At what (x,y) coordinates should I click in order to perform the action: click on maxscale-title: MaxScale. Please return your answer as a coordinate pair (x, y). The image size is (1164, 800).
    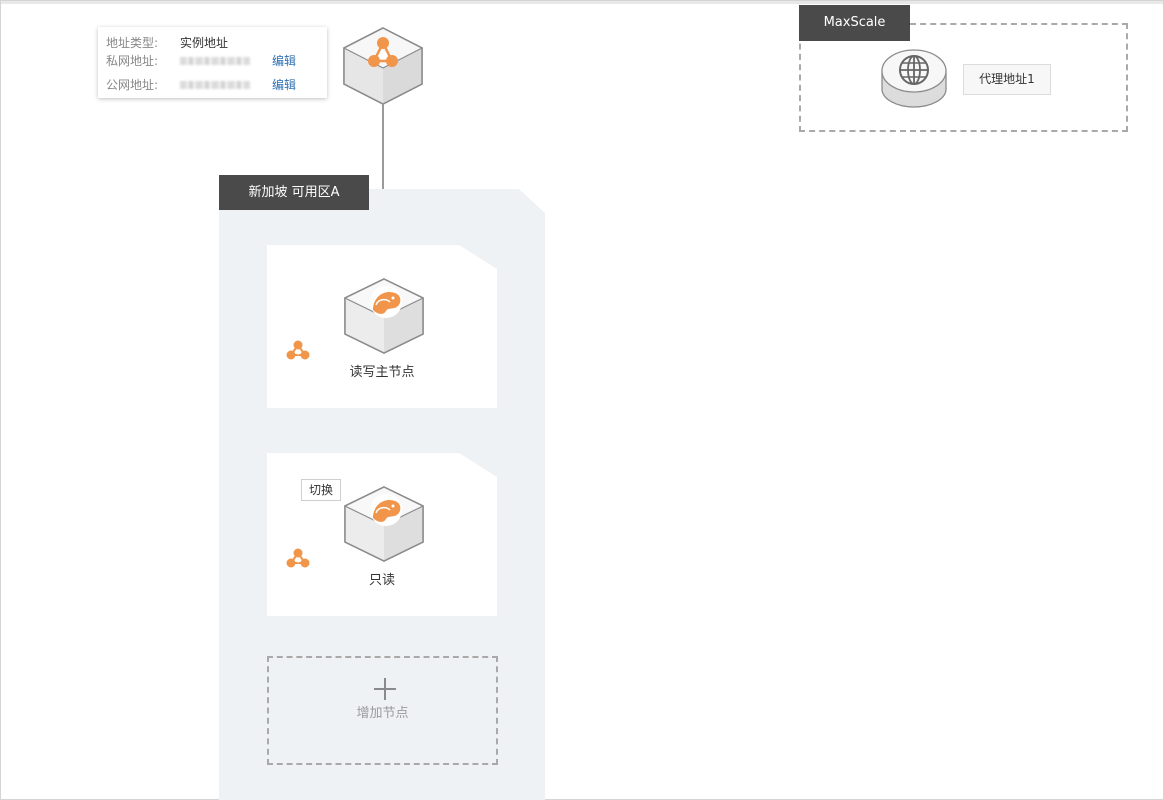
    Looking at the image, I should click on (854, 23).